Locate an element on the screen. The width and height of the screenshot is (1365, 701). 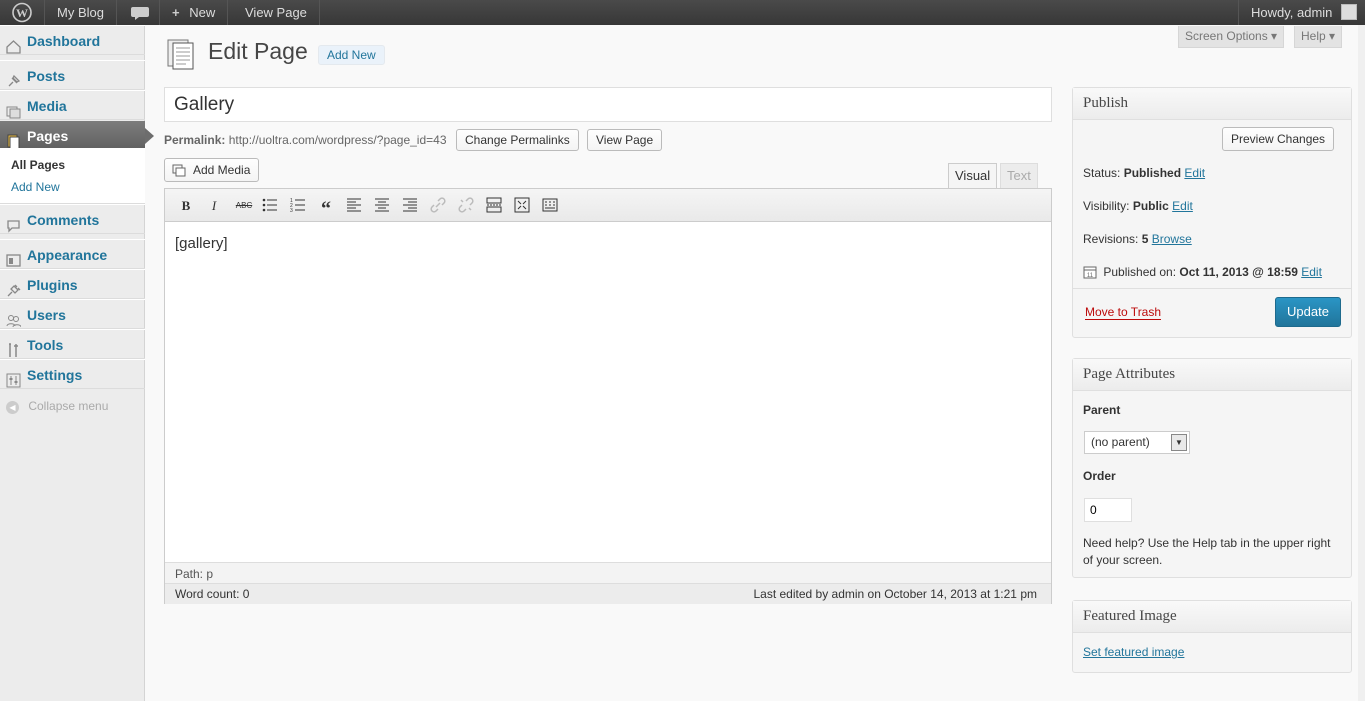
menu-label: Appearance is located at coordinates (67, 255).